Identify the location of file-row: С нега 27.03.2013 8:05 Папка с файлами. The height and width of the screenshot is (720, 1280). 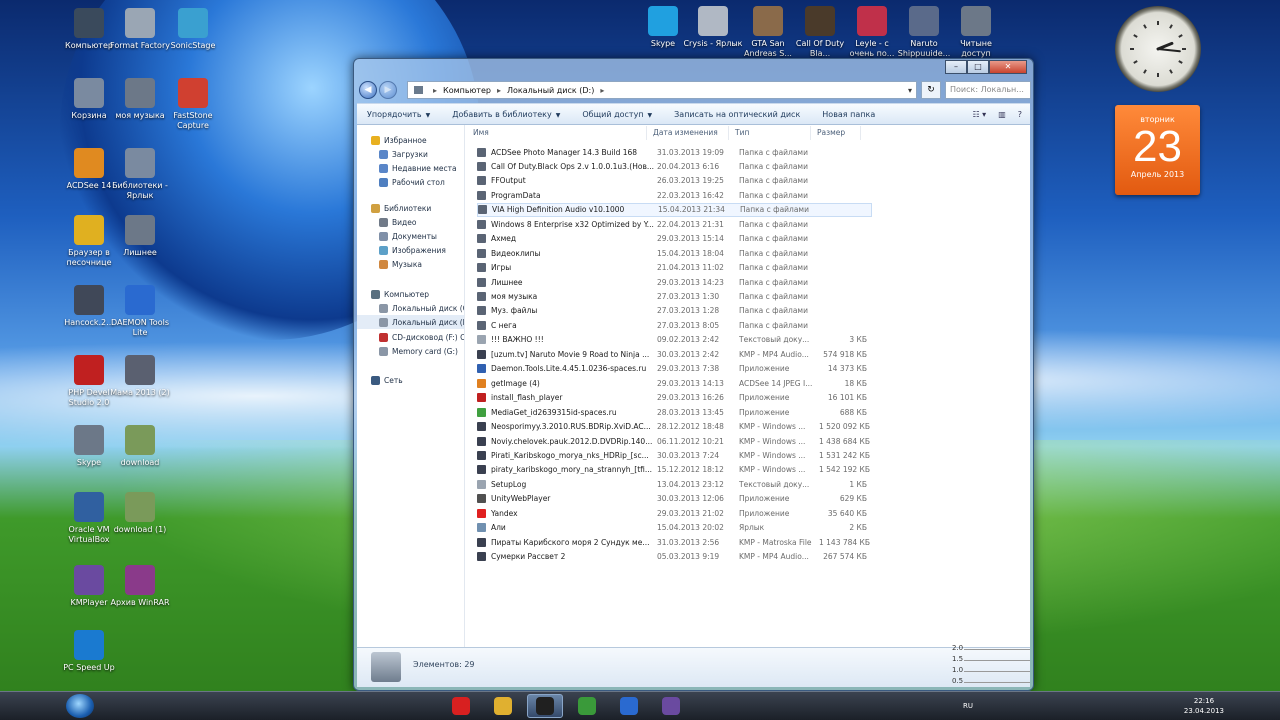
(674, 325).